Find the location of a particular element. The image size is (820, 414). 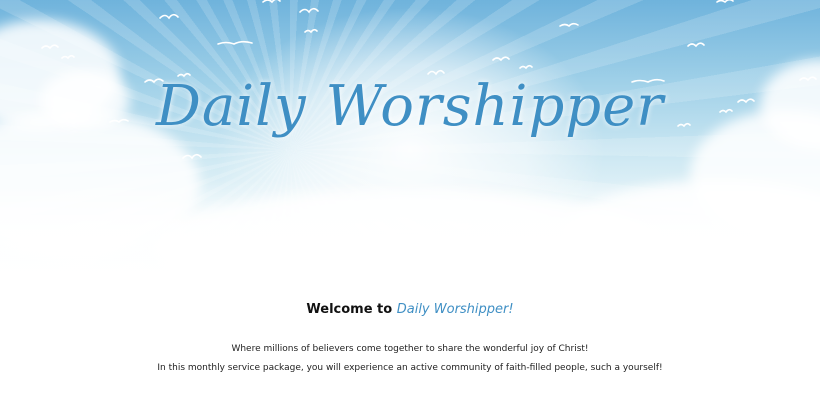

welcome-prefix: Welcome to is located at coordinates (351, 309).